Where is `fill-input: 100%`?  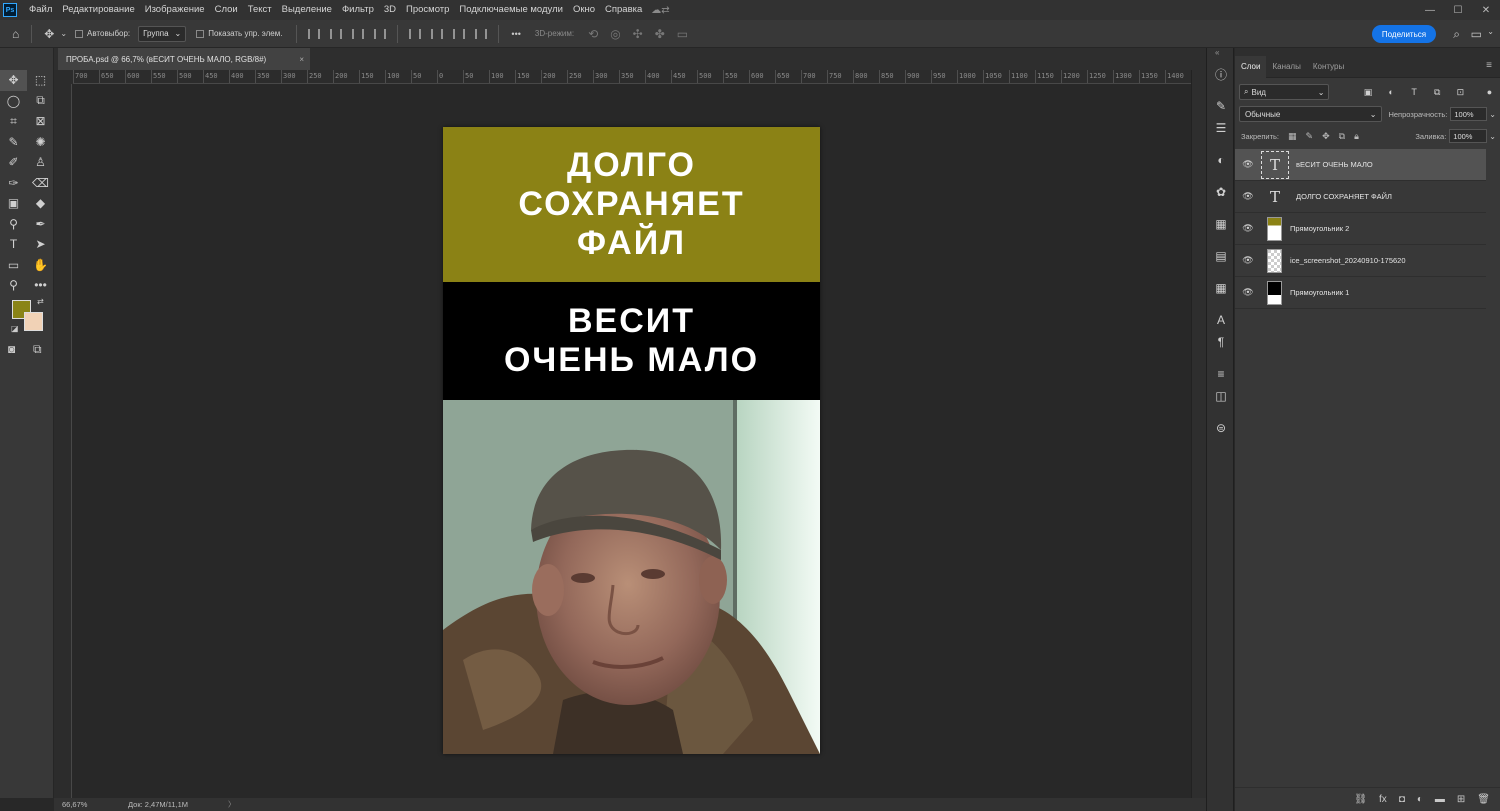 fill-input: 100% is located at coordinates (1468, 136).